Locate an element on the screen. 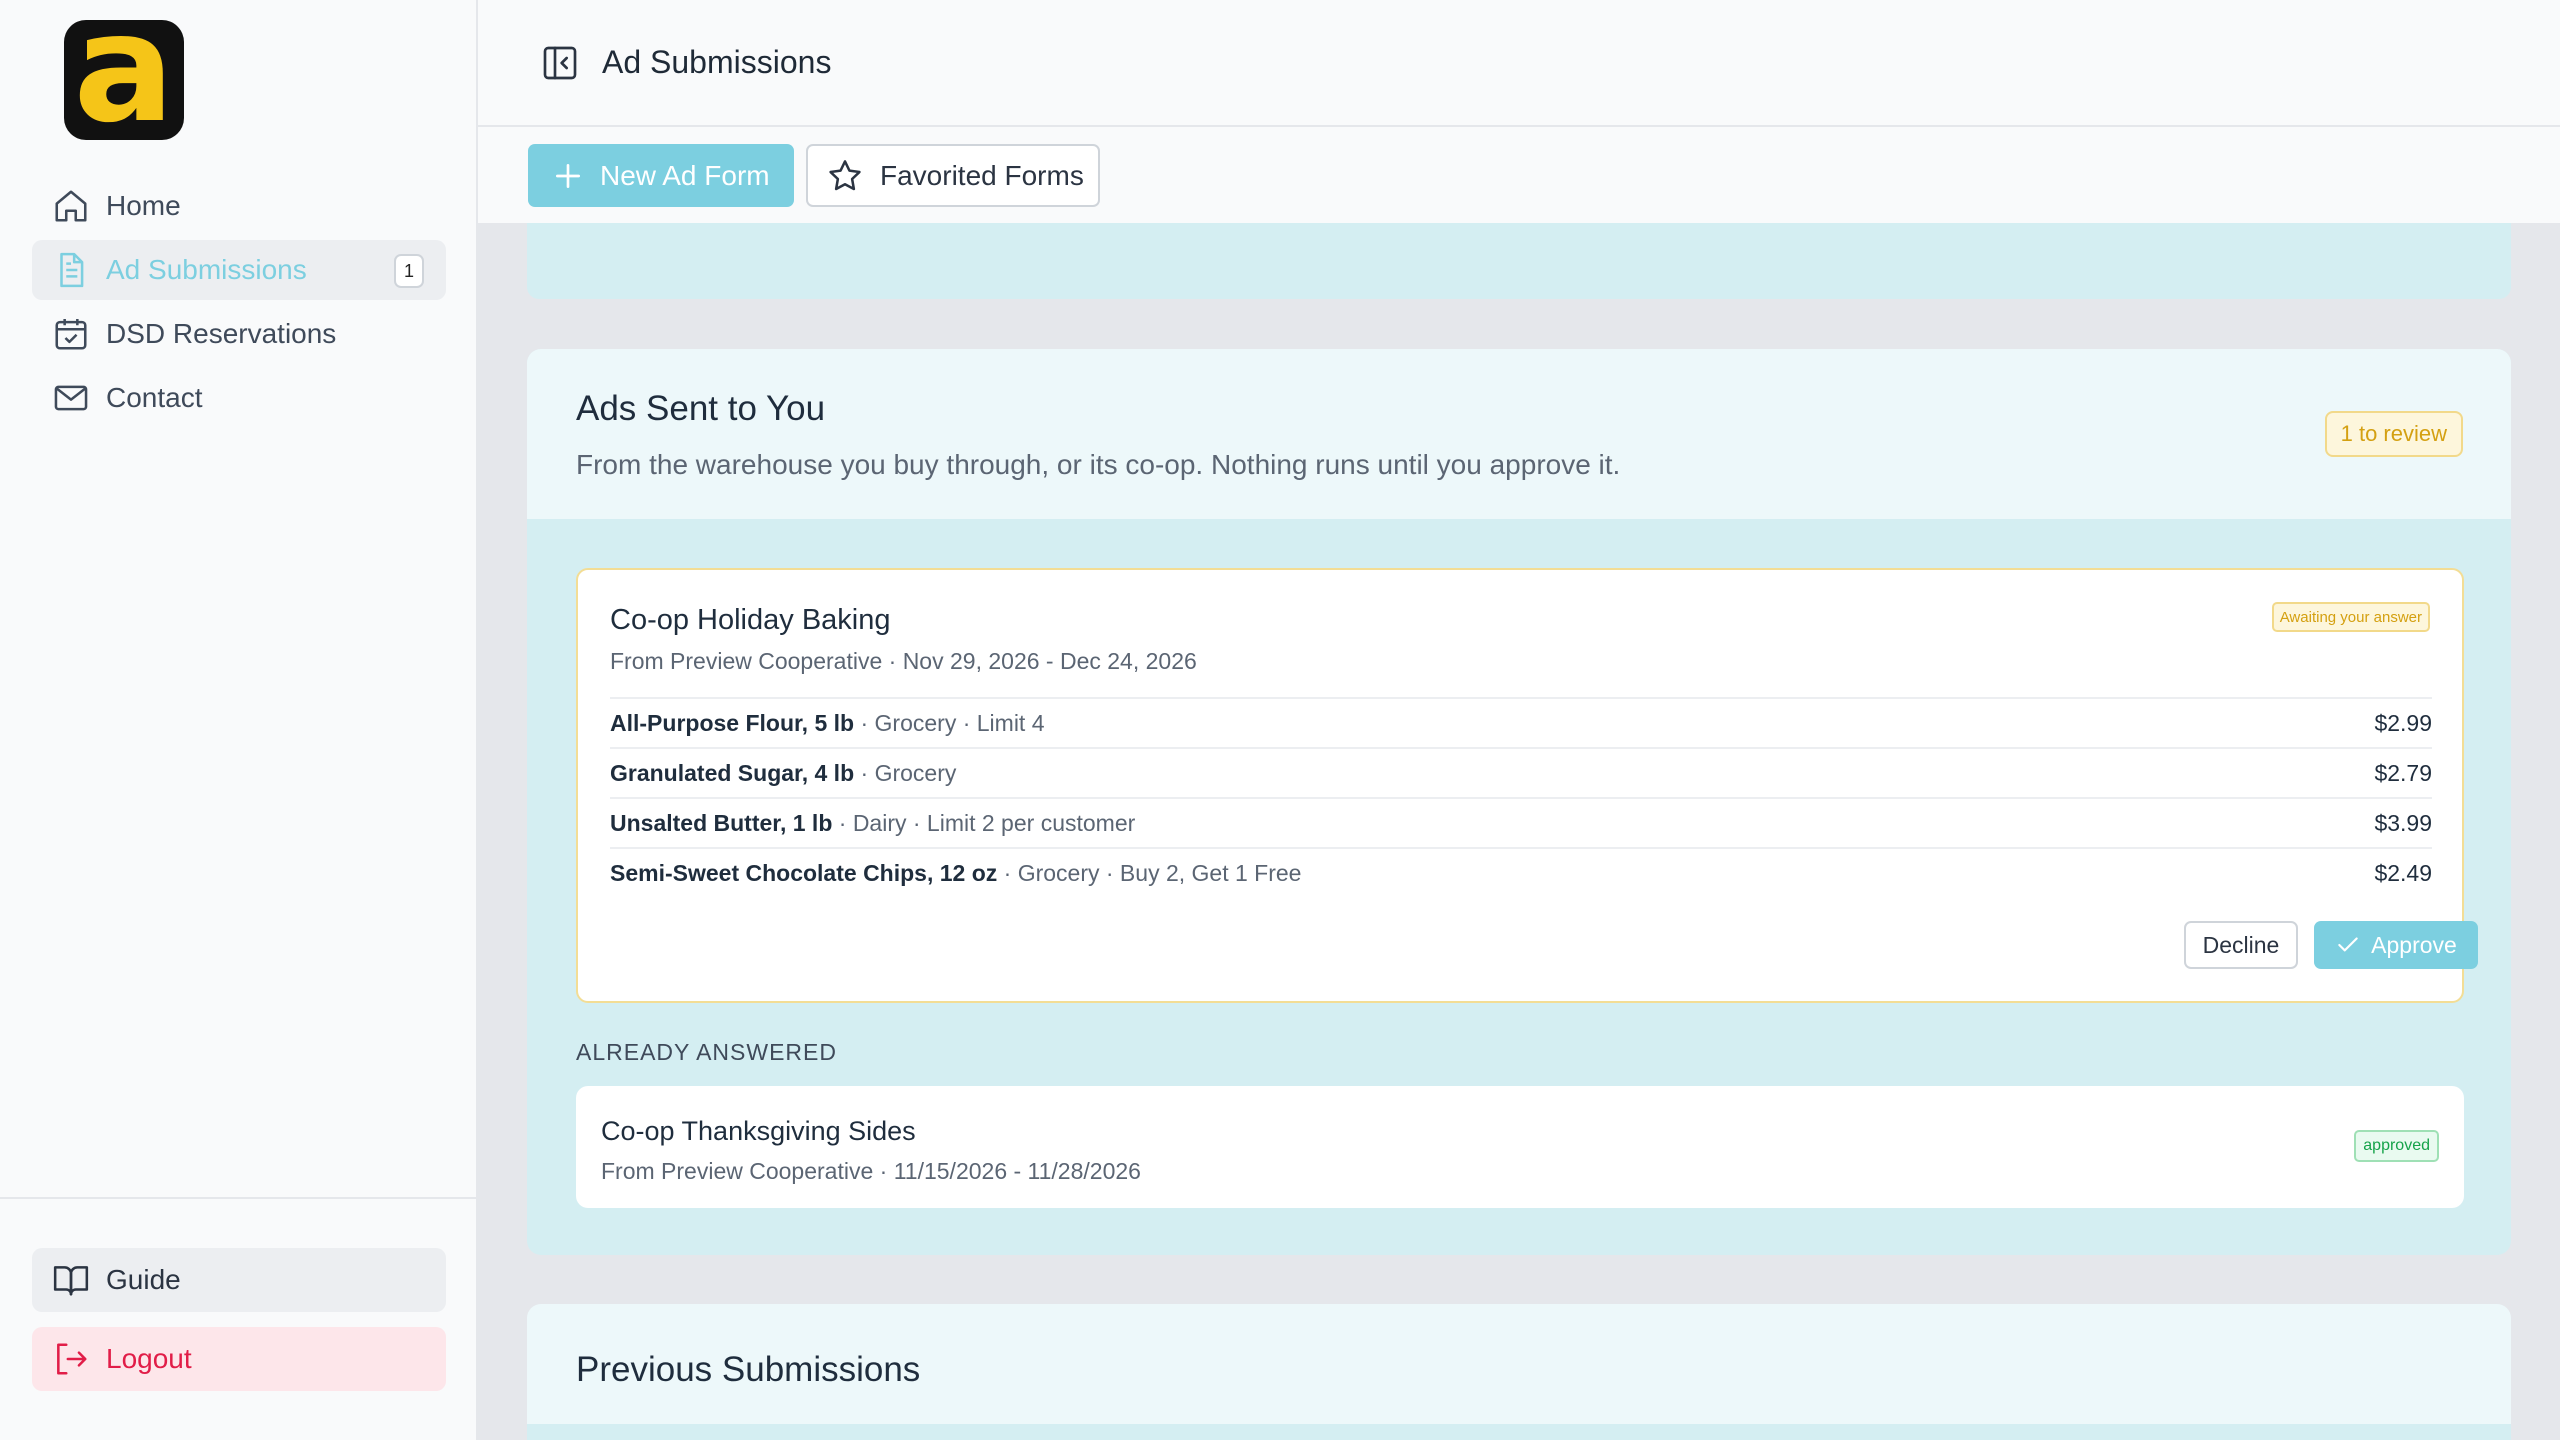  collapse-sidebar-icon is located at coordinates (560, 63).